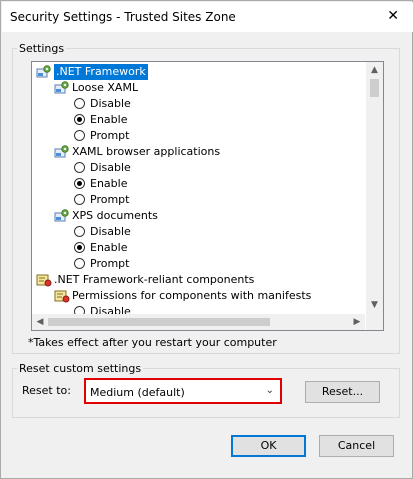  I want to click on cancel-button: Cancel, so click(356, 446).